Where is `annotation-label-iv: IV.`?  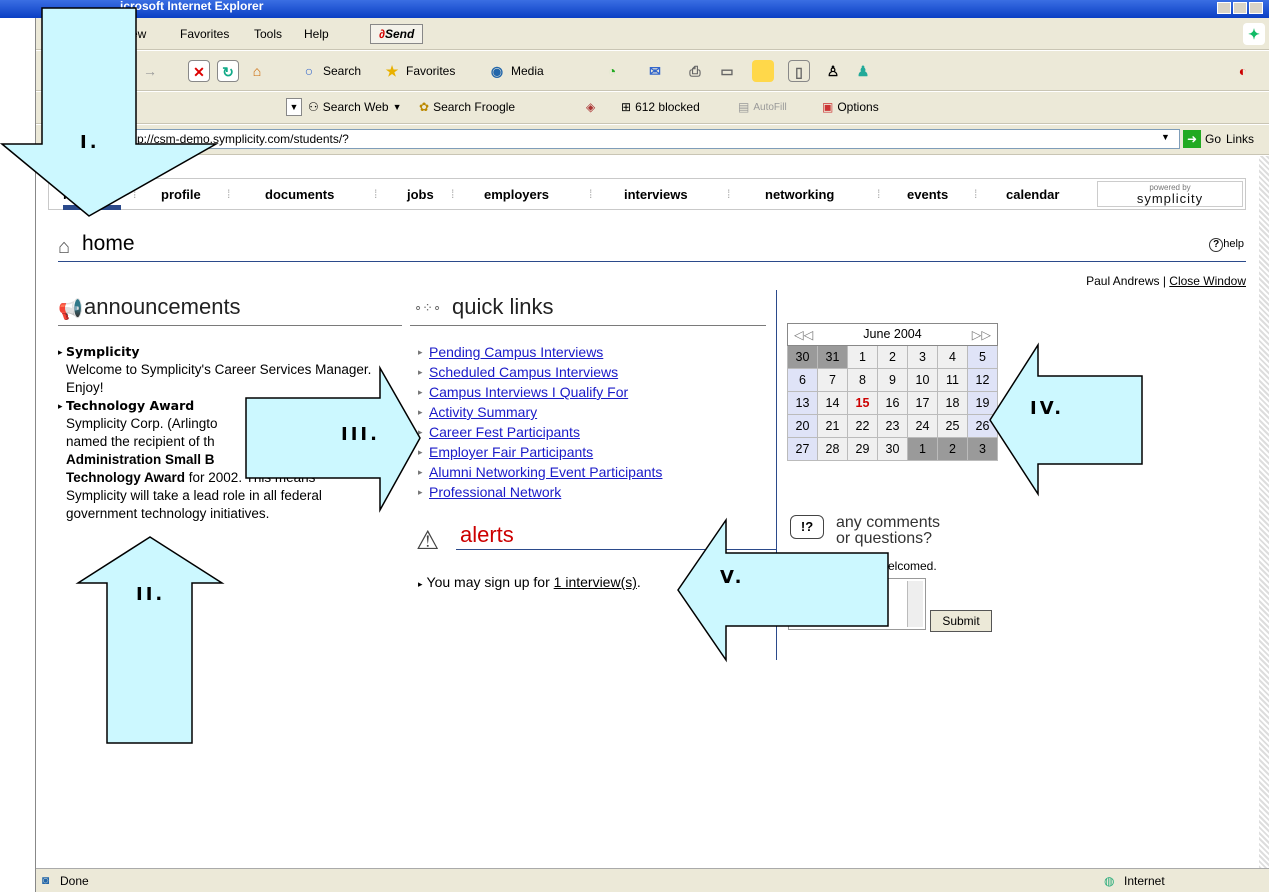
annotation-label-iv: IV. is located at coordinates (1047, 408).